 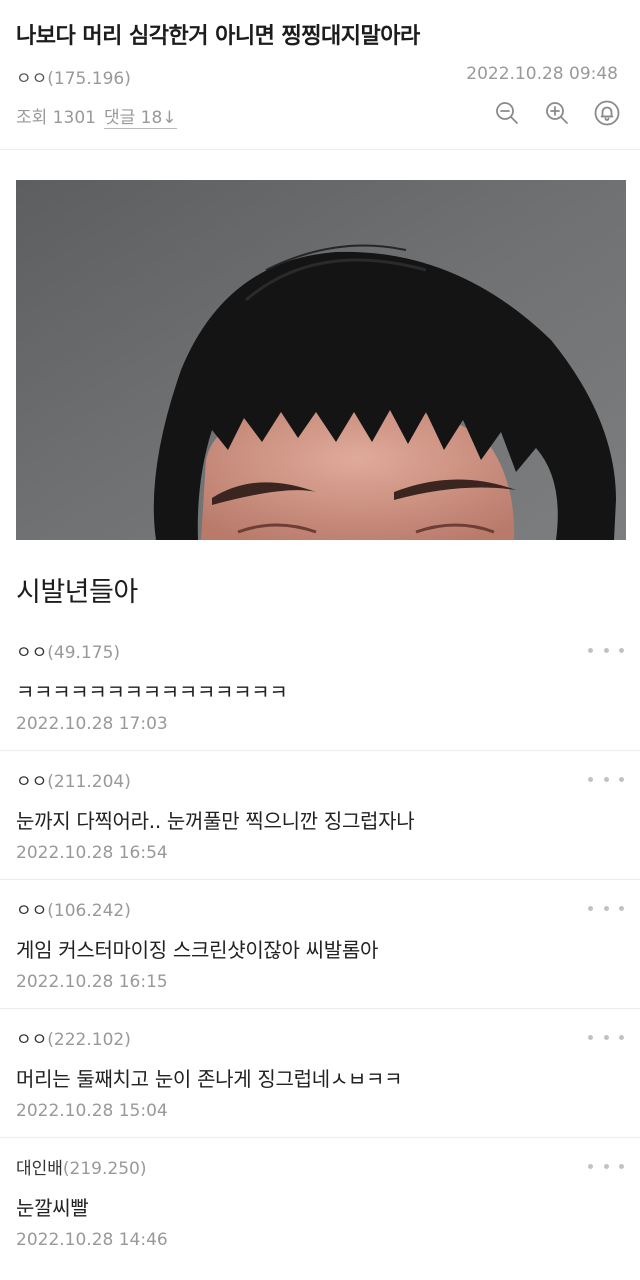 I want to click on comment-date: 2022.10.28 17:03, so click(x=92, y=724).